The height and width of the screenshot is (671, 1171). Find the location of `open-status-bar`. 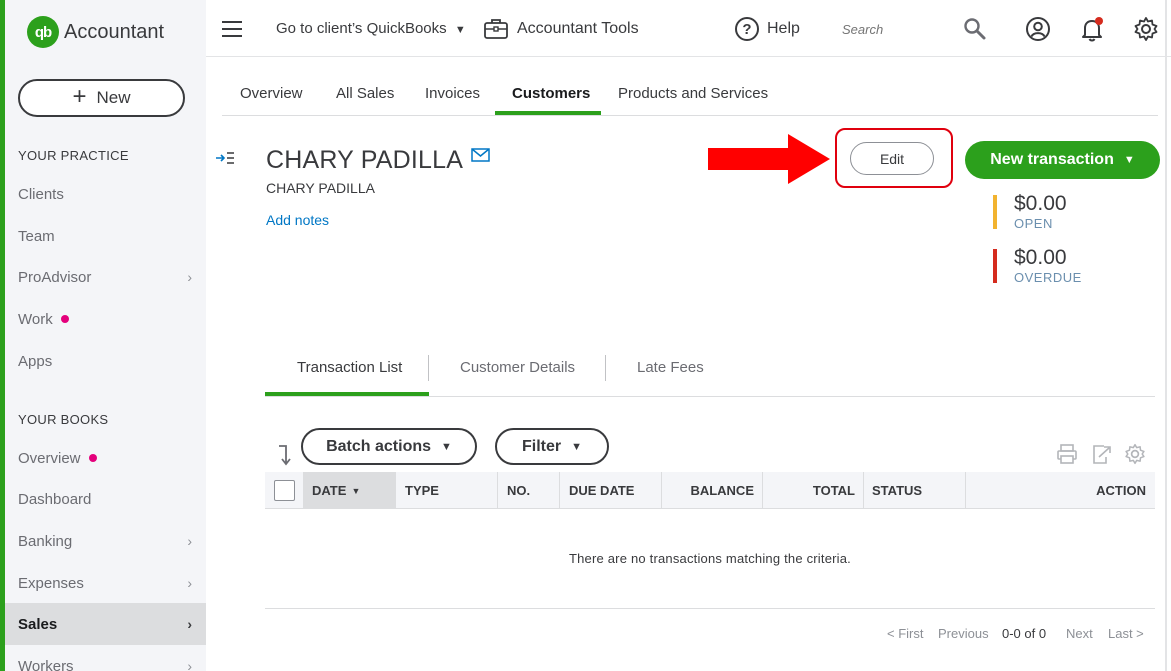

open-status-bar is located at coordinates (995, 212).